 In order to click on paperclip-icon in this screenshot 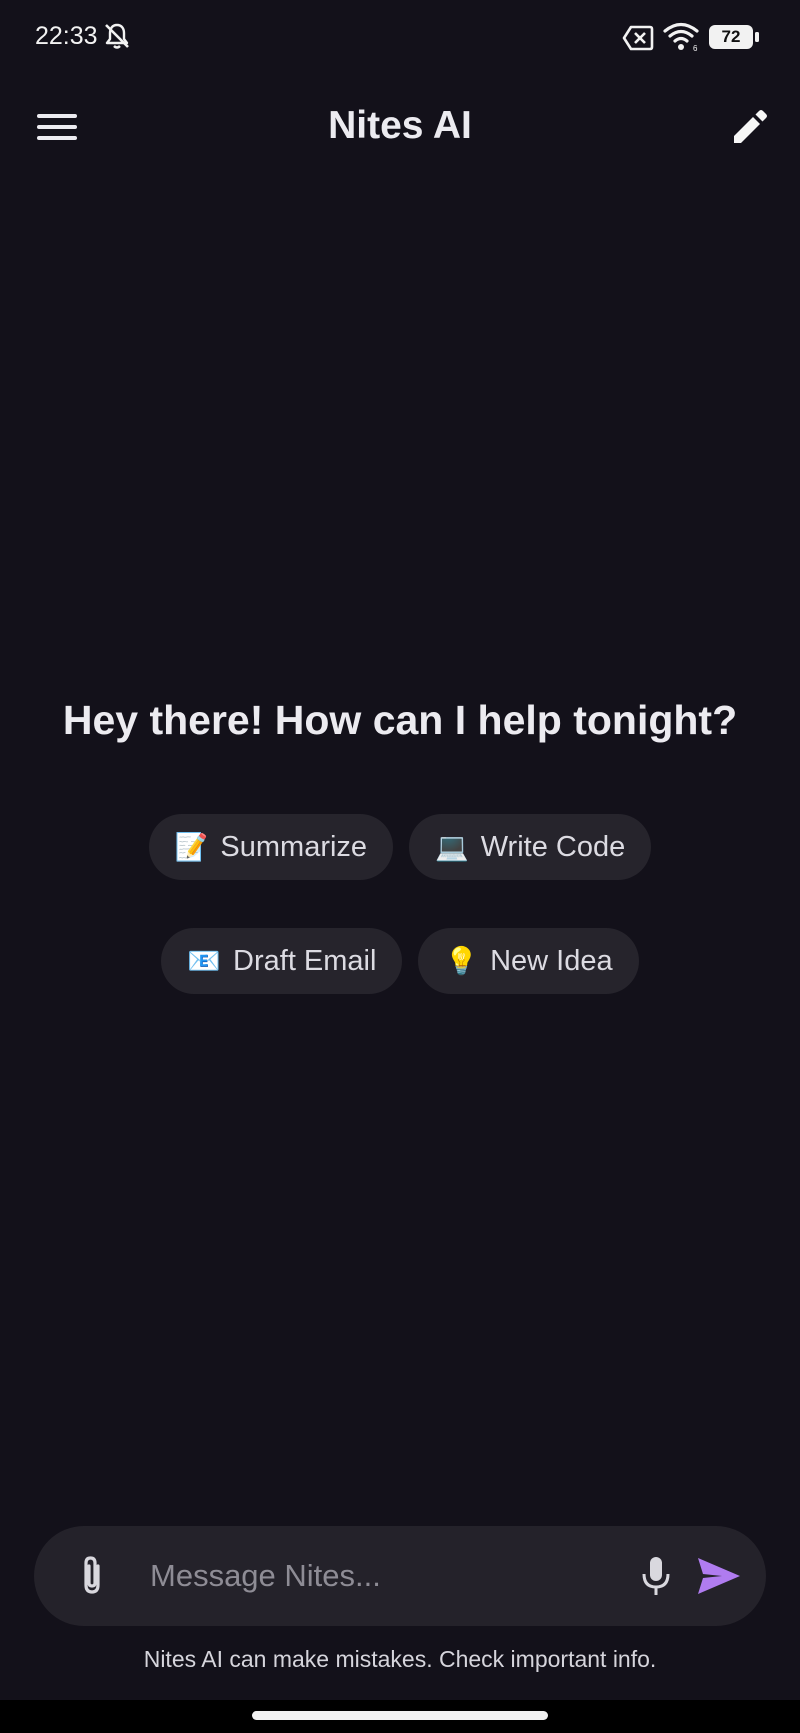, I will do `click(92, 1575)`.